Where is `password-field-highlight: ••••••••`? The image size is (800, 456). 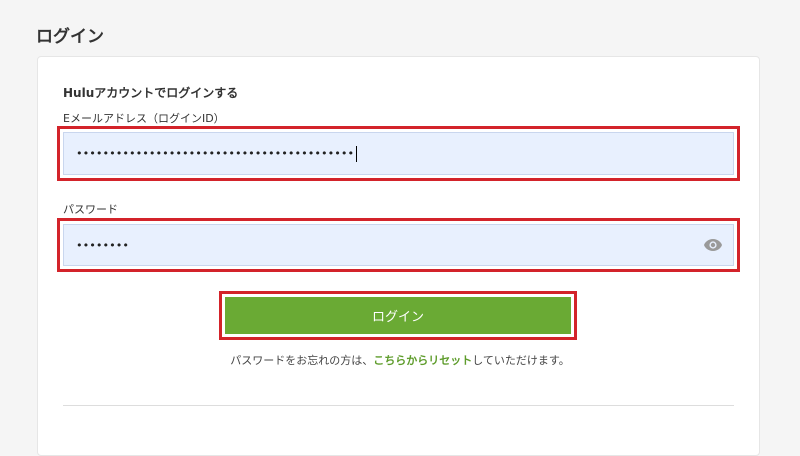 password-field-highlight: •••••••• is located at coordinates (398, 245).